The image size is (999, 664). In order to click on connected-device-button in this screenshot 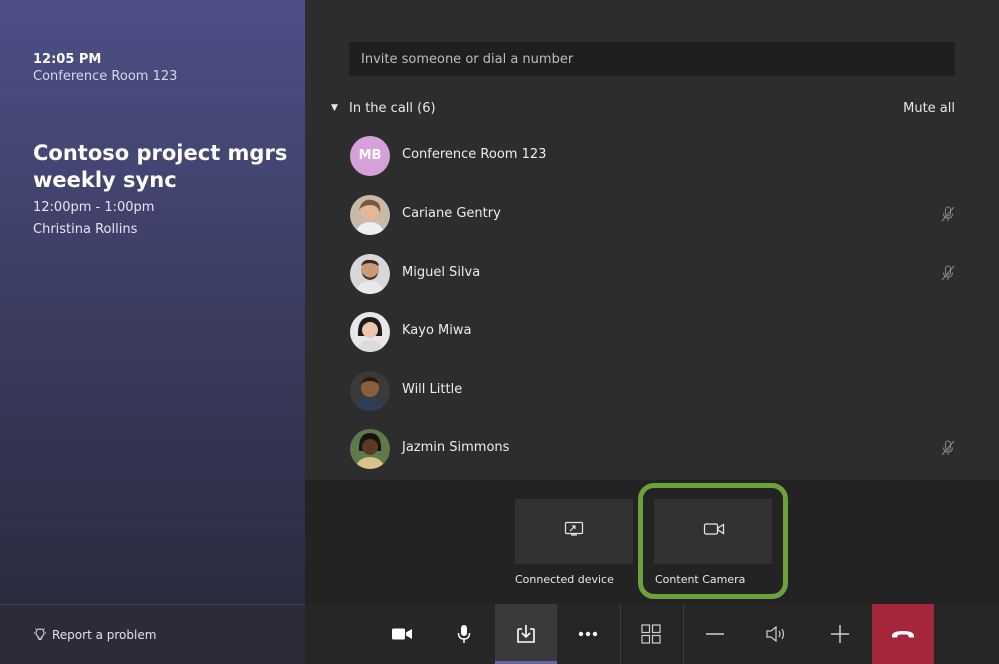, I will do `click(574, 531)`.